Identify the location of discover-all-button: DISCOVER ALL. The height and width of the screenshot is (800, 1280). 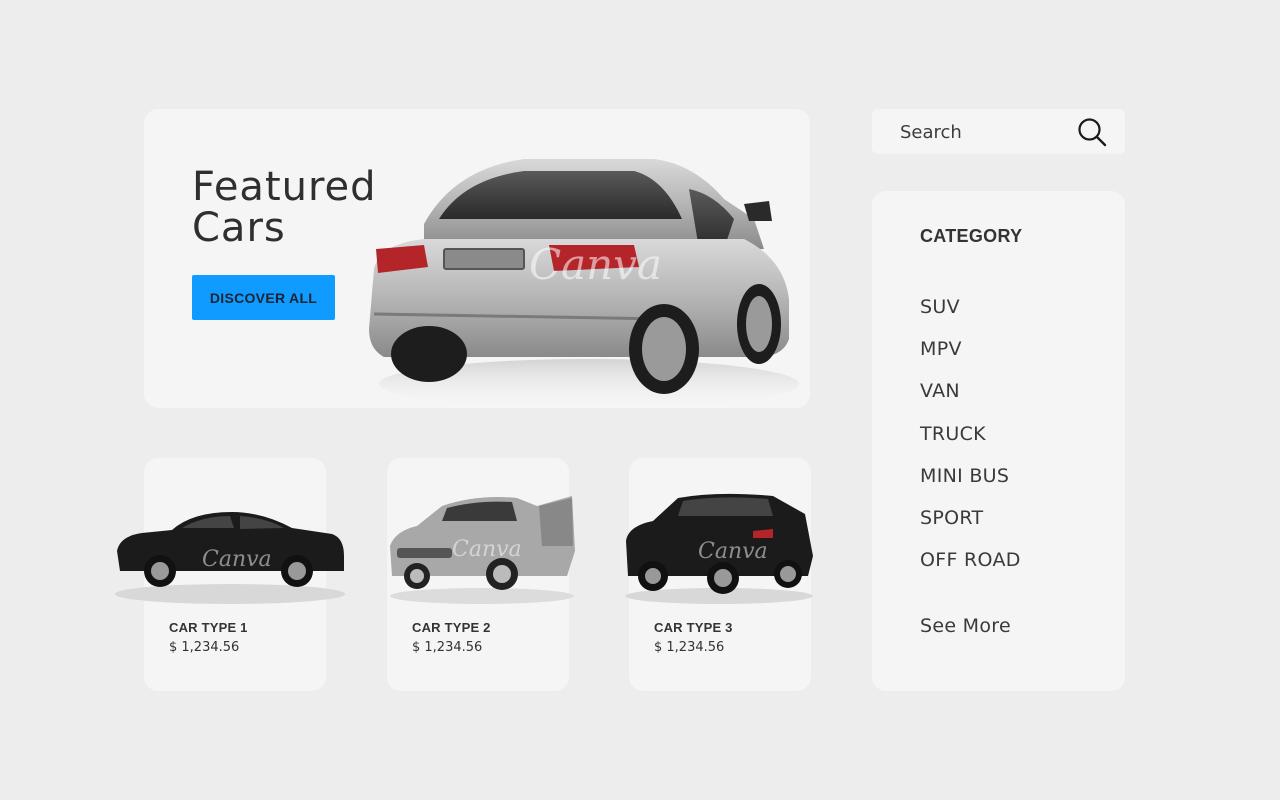
(263, 297).